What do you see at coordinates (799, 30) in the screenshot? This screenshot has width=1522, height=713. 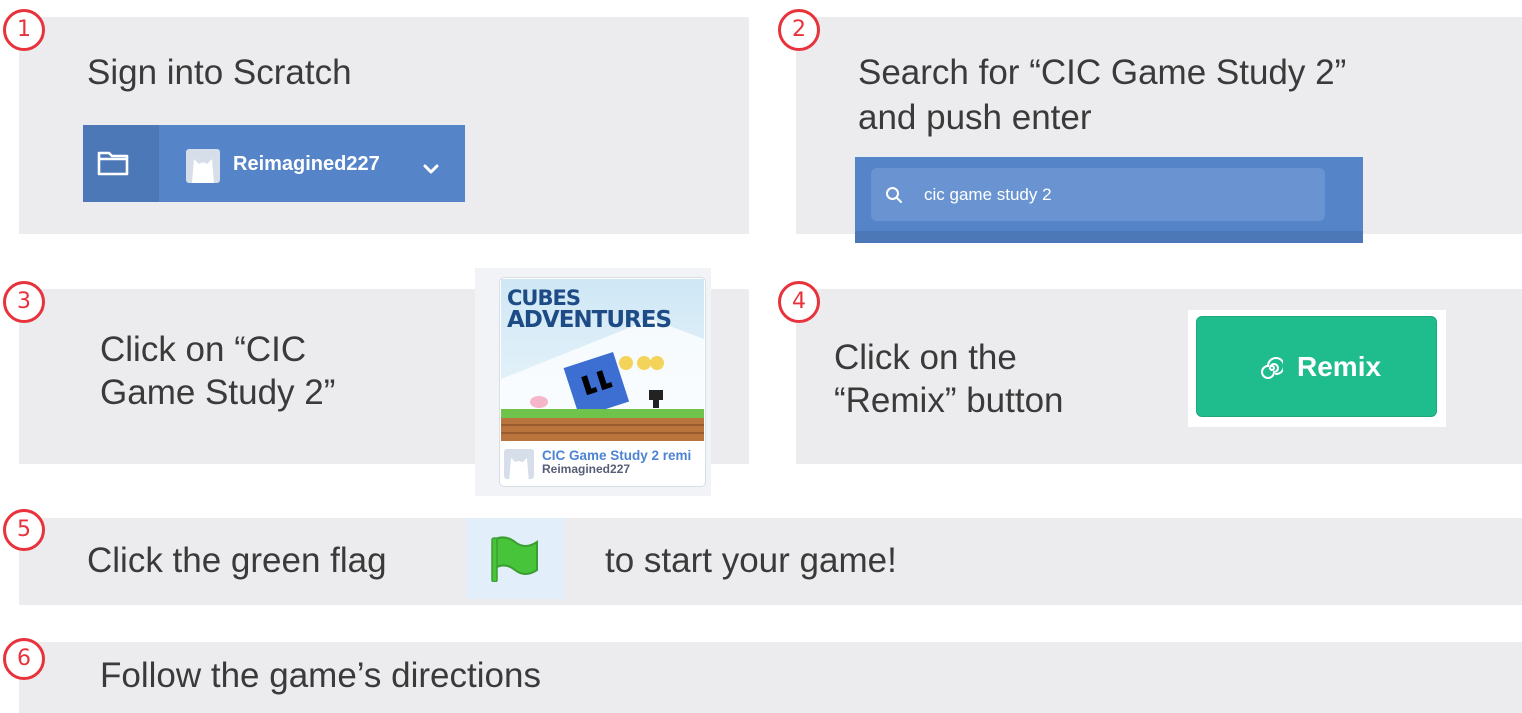 I see `step-2-number: 2` at bounding box center [799, 30].